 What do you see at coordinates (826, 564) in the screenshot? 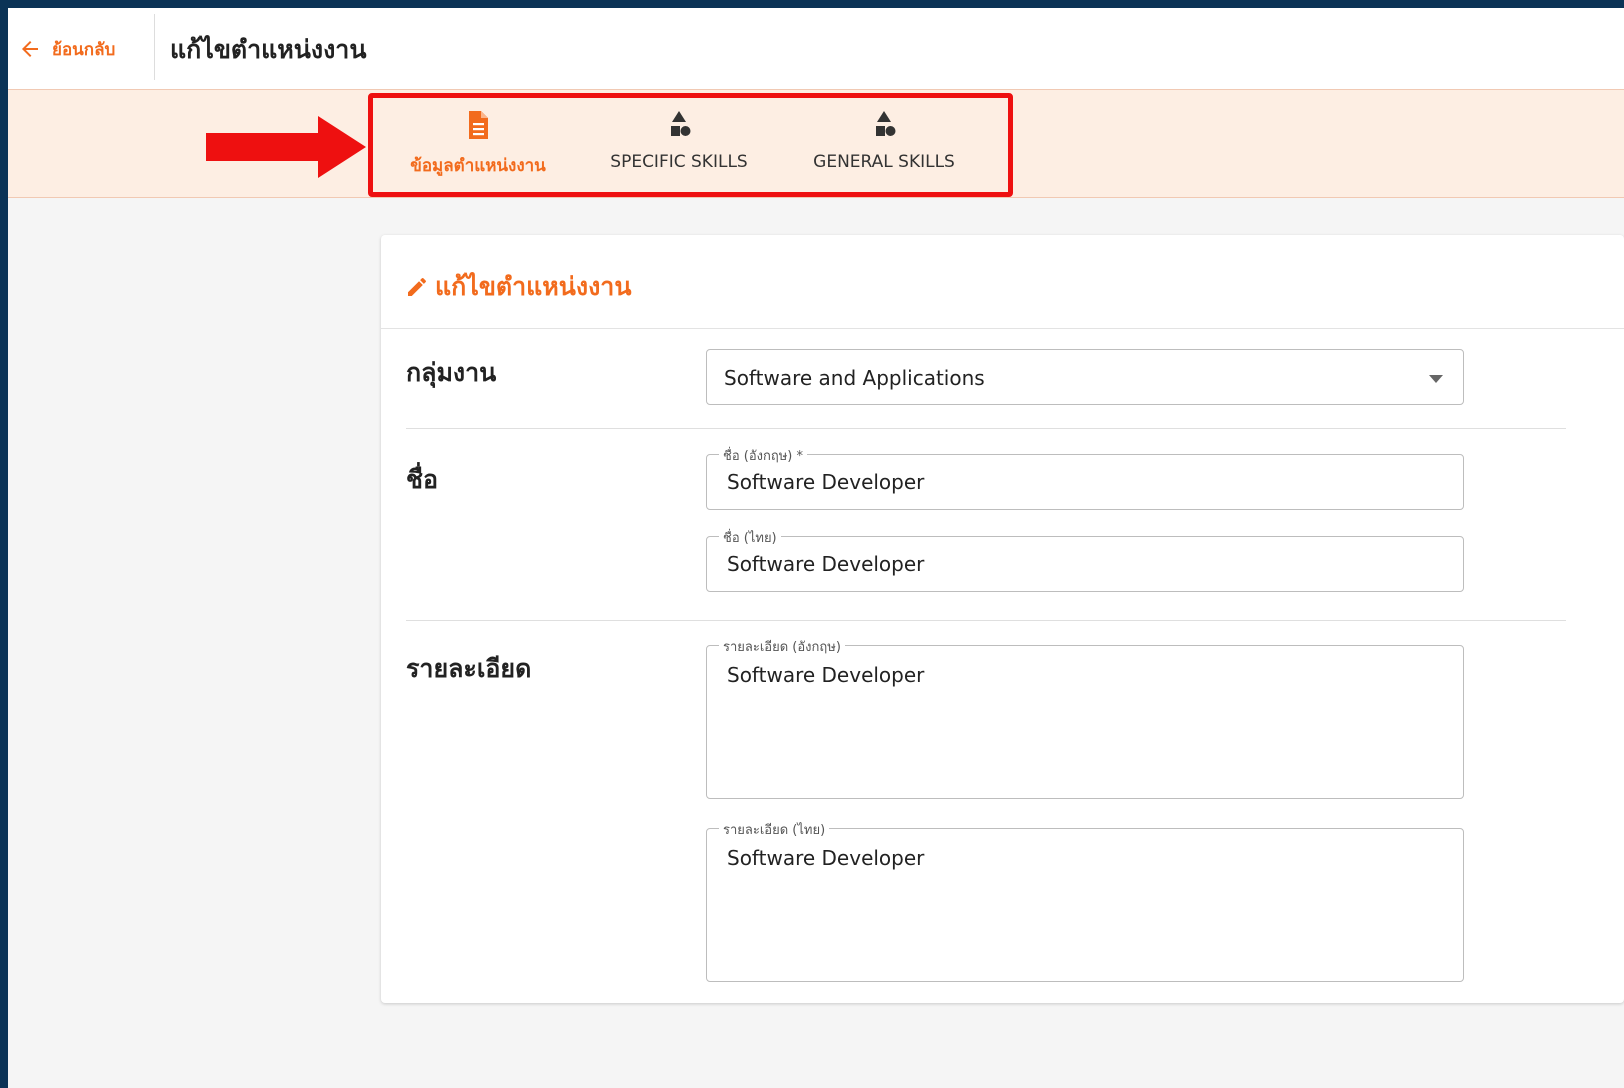
I see `name-th-value: Software Developer` at bounding box center [826, 564].